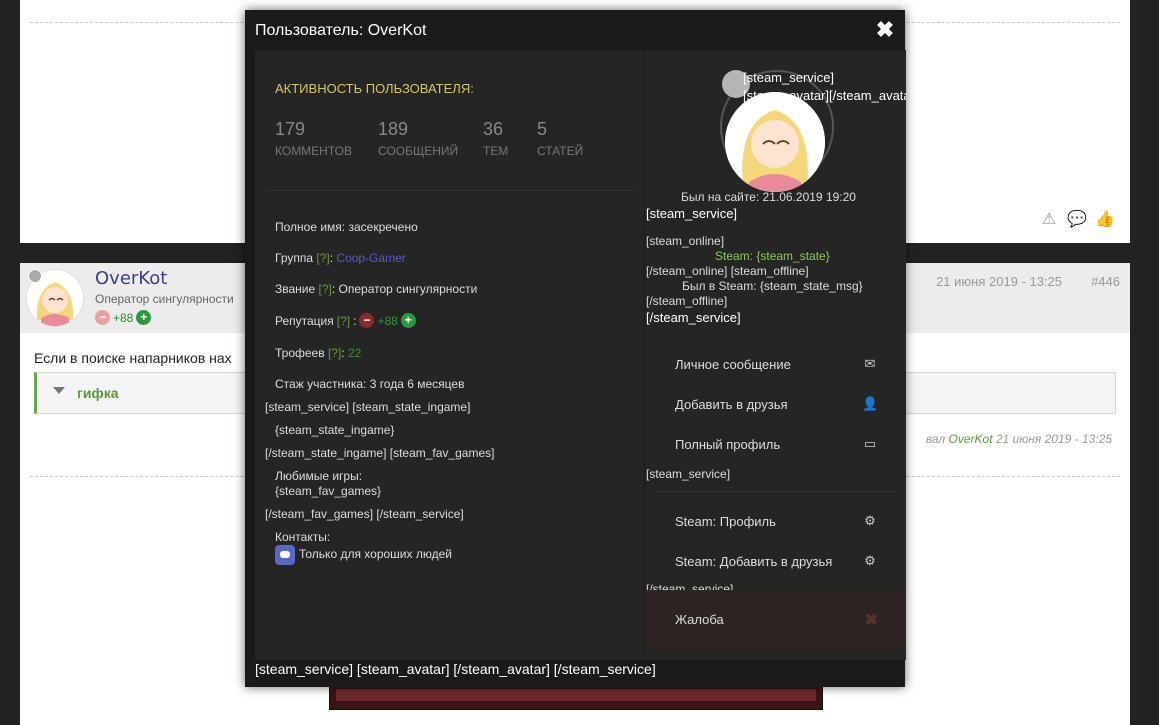  I want to click on anime-avatar-image, so click(775, 142).